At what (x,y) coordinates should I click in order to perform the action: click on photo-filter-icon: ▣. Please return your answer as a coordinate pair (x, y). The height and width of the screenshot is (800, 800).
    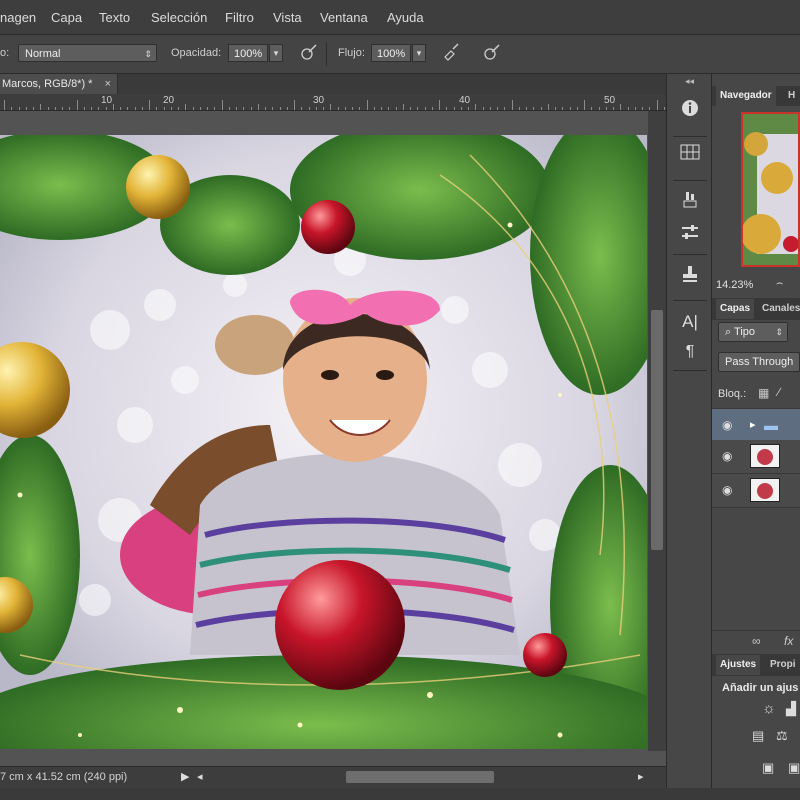
    Looking at the image, I should click on (768, 768).